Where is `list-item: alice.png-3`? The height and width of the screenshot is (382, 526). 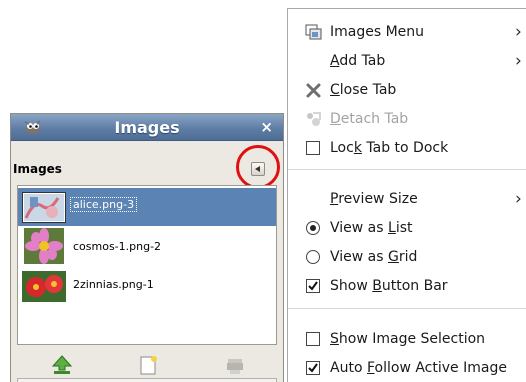
list-item: alice.png-3 is located at coordinates (147, 207).